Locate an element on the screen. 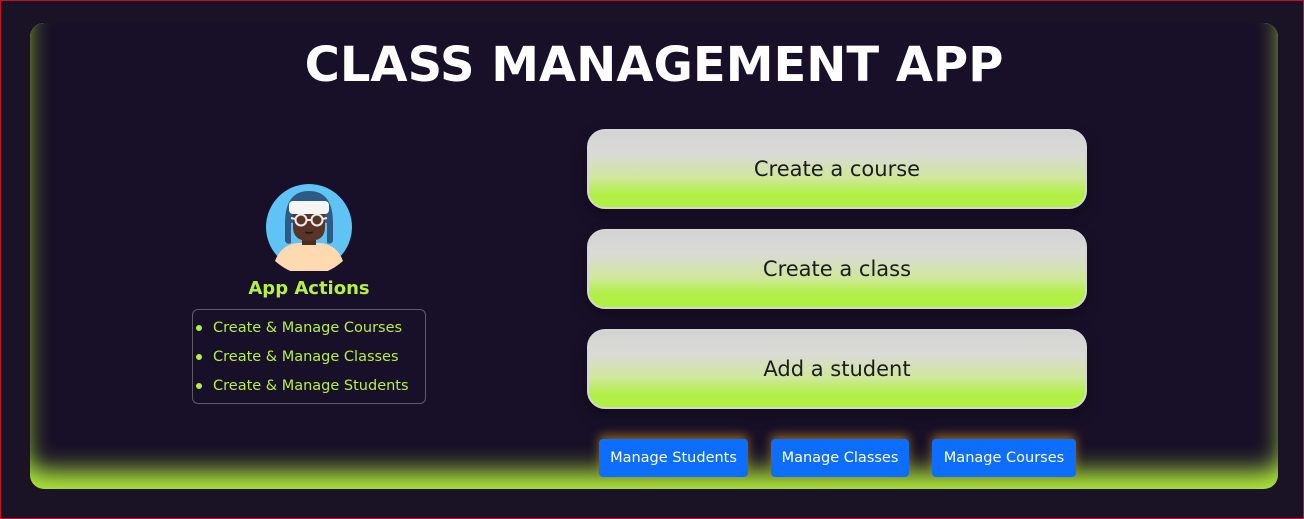  manage-students-button: Manage Students is located at coordinates (673, 458).